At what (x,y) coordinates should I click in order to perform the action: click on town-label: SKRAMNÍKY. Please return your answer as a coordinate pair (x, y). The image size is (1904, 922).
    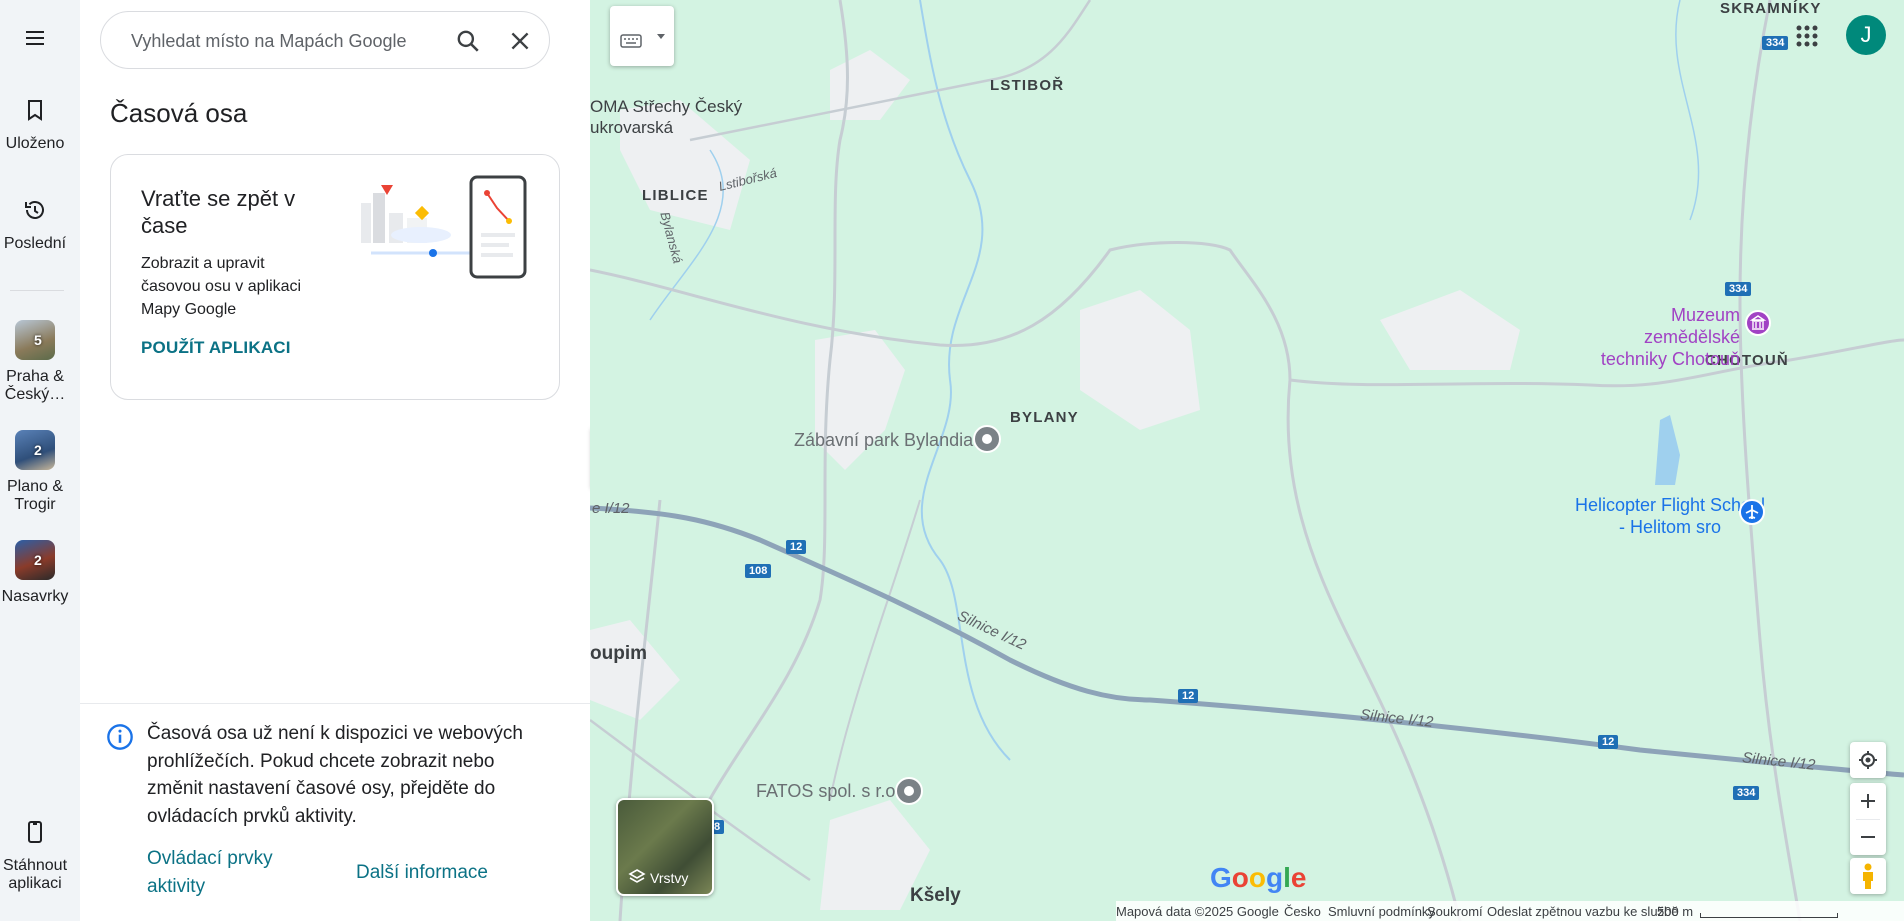
    Looking at the image, I should click on (1771, 8).